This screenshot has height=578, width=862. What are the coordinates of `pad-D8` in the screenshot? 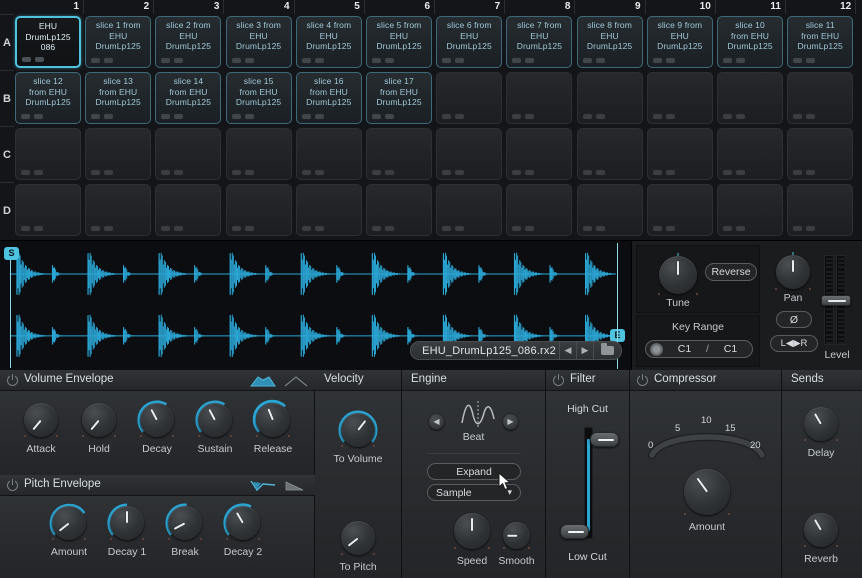 It's located at (539, 210).